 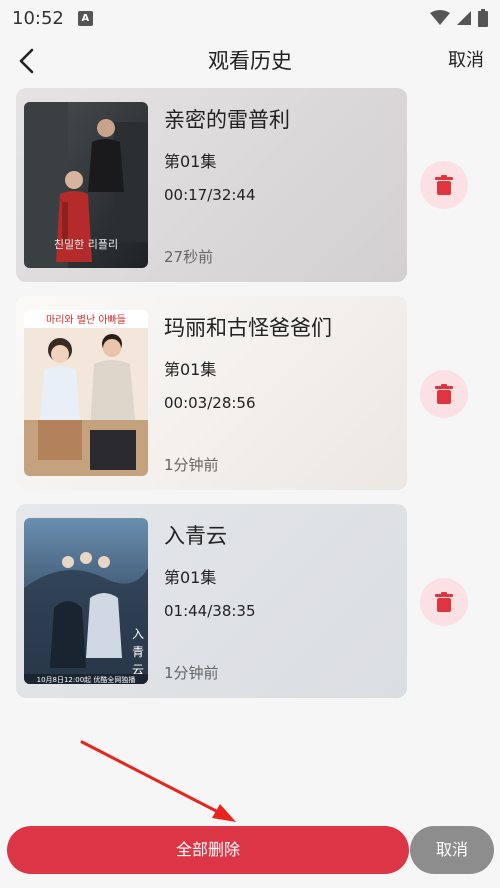 I want to click on status-time: 10:52, so click(x=38, y=18).